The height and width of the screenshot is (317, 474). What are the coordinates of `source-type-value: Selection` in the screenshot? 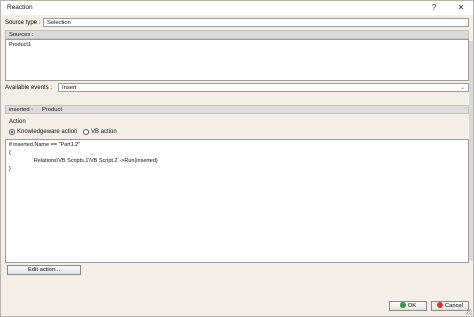 It's located at (59, 23).